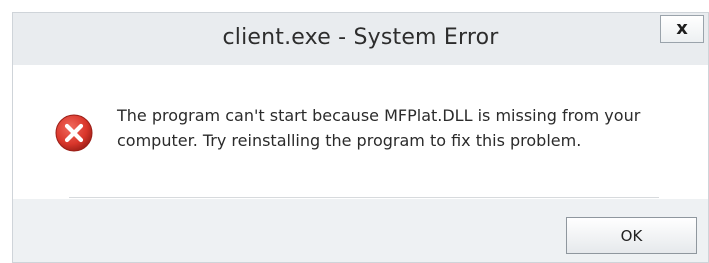  Describe the element at coordinates (74, 133) in the screenshot. I see `error-icon` at that location.